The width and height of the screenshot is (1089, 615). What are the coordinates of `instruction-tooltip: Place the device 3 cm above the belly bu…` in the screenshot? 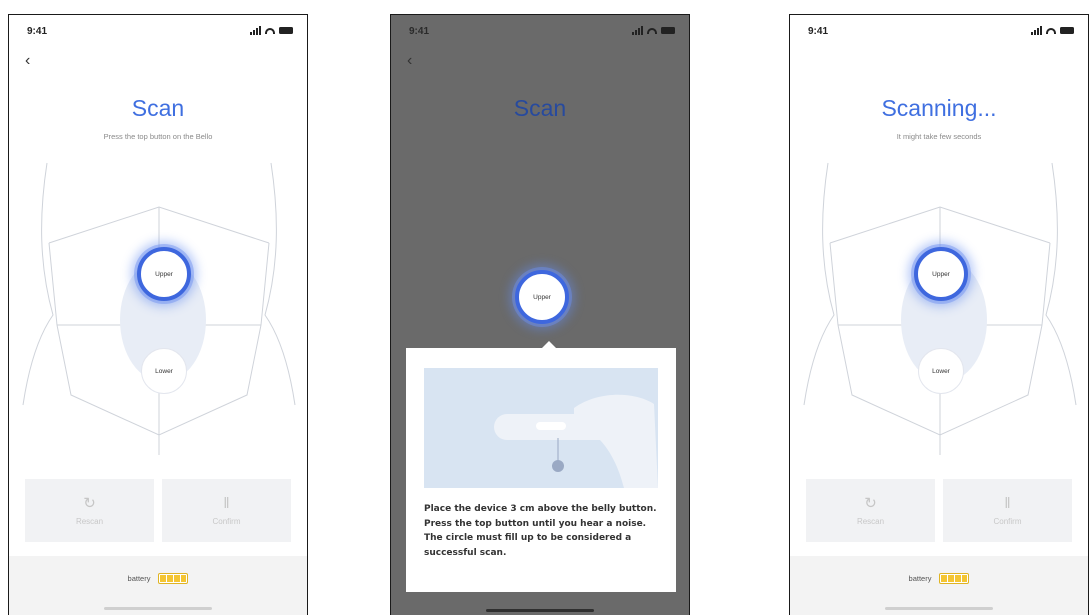 It's located at (541, 470).